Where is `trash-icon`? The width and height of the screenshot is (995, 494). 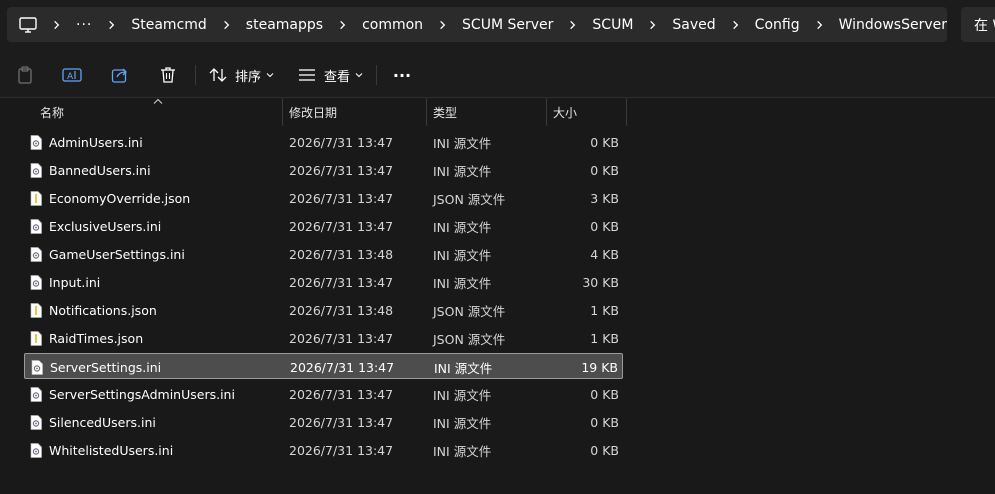 trash-icon is located at coordinates (168, 75).